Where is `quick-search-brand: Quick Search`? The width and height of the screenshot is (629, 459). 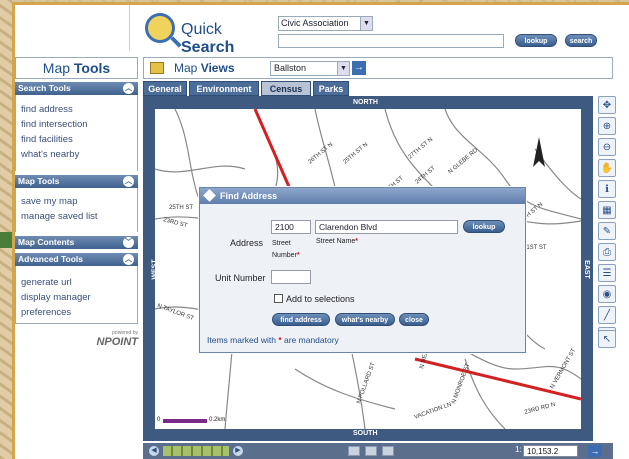
quick-search-brand: Quick Search is located at coordinates (210, 33).